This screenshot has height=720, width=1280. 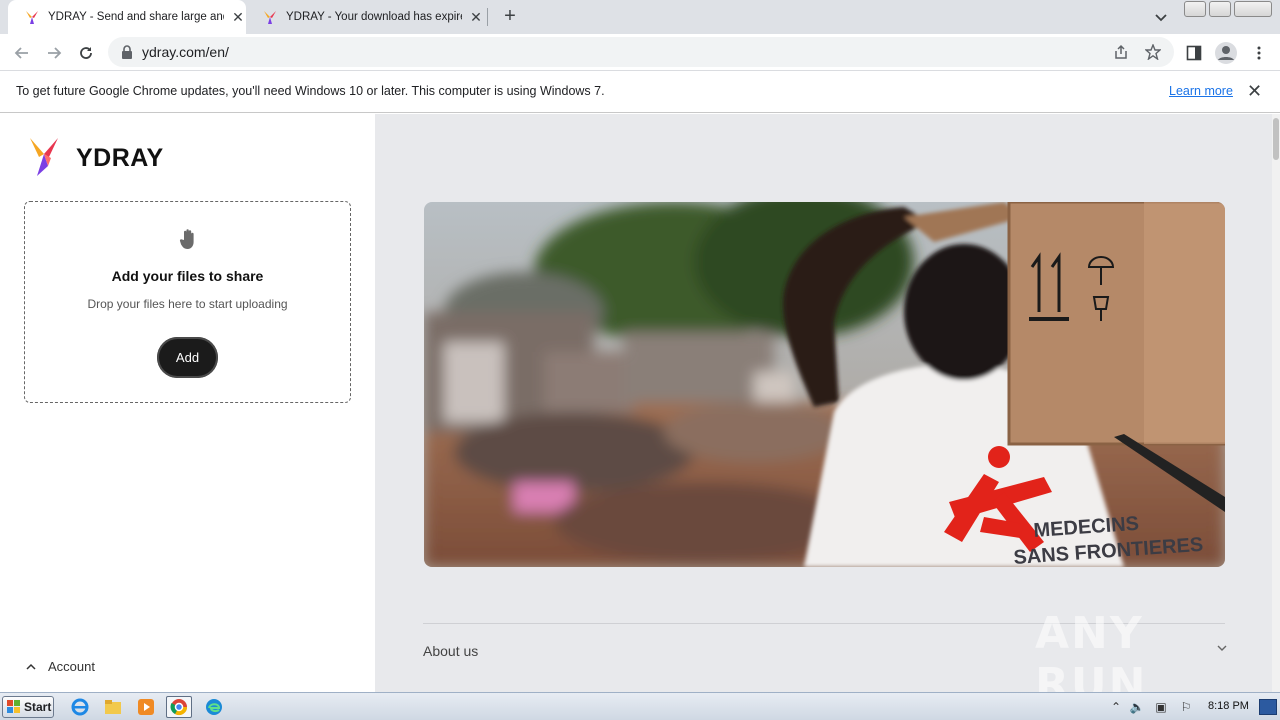 What do you see at coordinates (1161, 707) in the screenshot?
I see `network-icon: ▣` at bounding box center [1161, 707].